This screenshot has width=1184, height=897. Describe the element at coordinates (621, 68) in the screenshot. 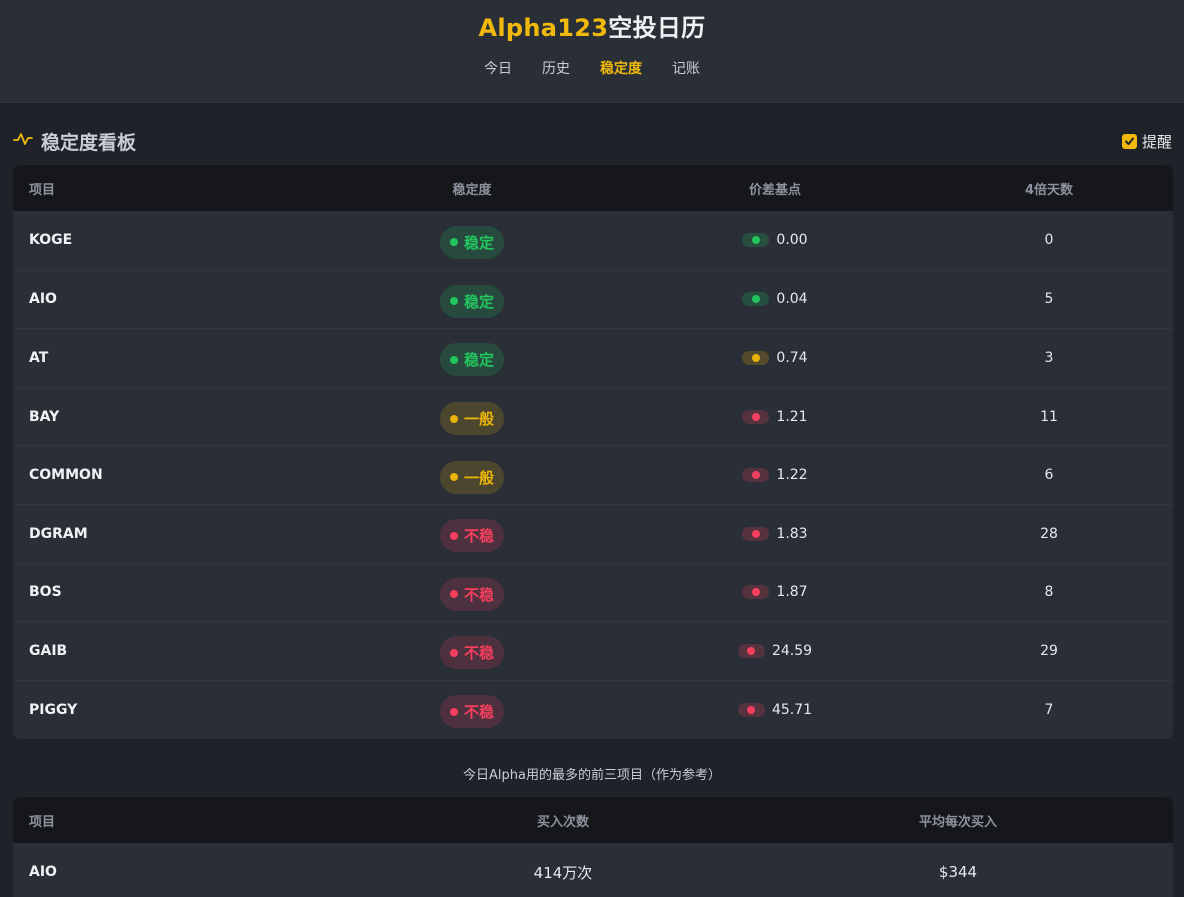

I see `nav-stability: 稳定度` at that location.